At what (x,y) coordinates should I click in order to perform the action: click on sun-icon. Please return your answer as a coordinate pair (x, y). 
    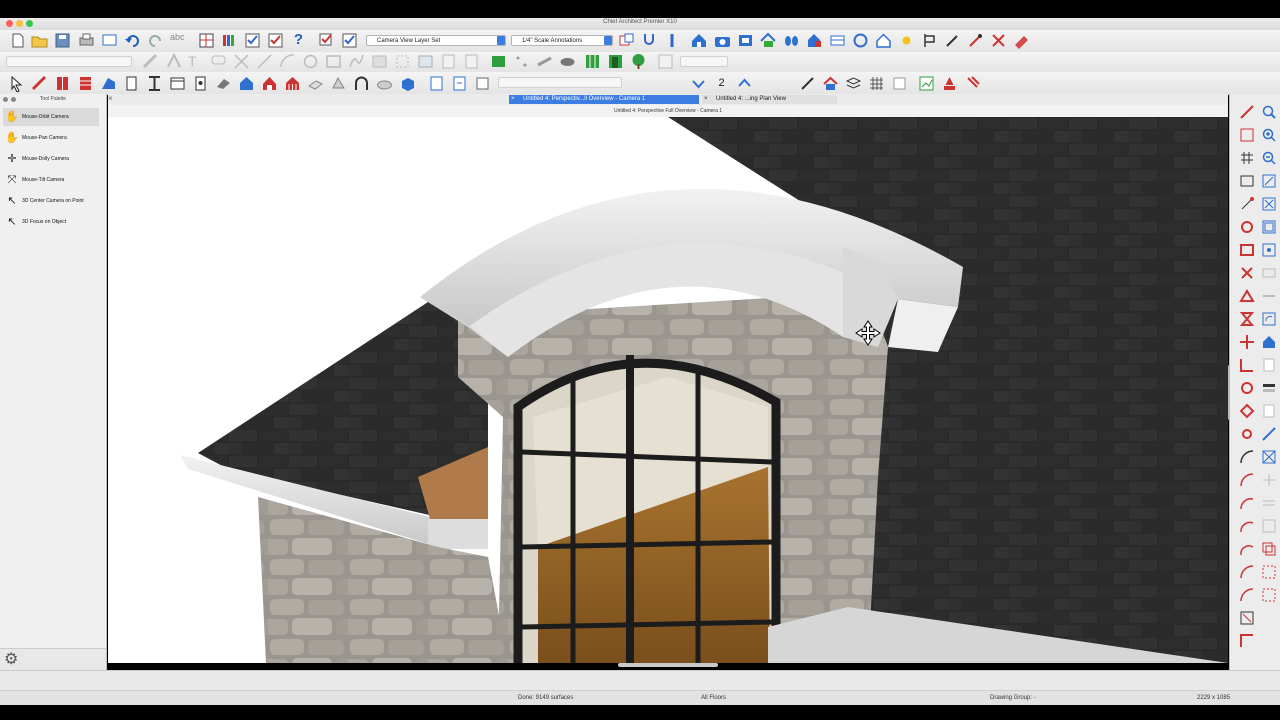
    Looking at the image, I should click on (906, 40).